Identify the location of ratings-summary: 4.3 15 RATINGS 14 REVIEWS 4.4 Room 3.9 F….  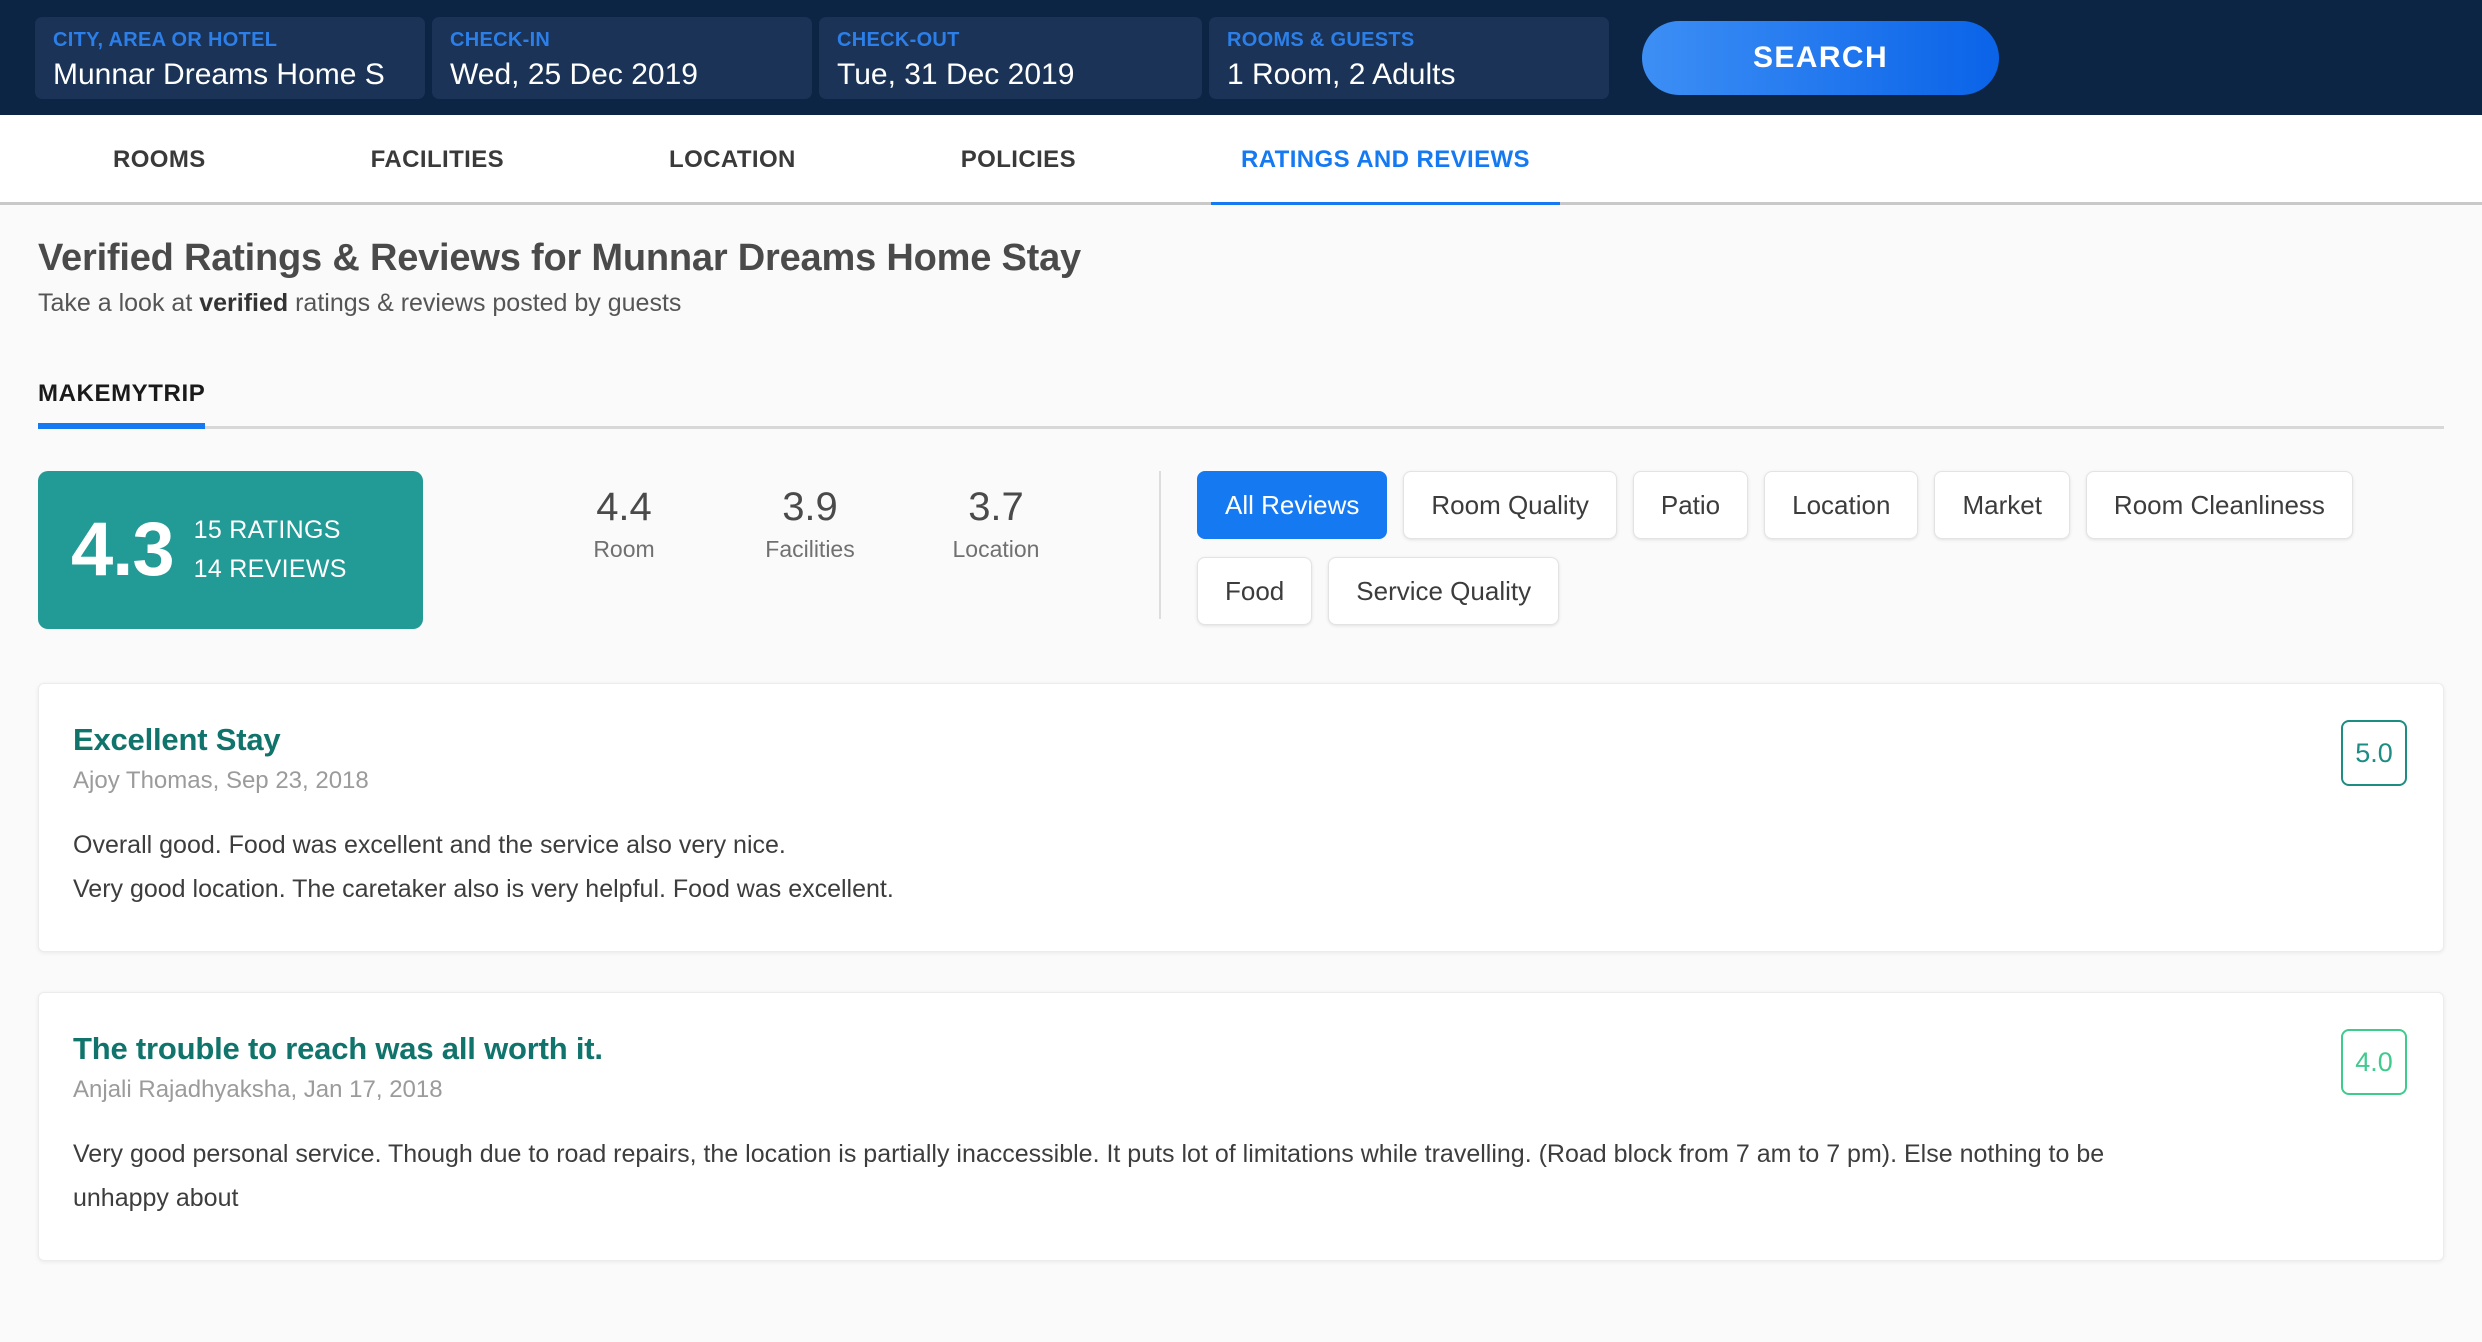
(1241, 557).